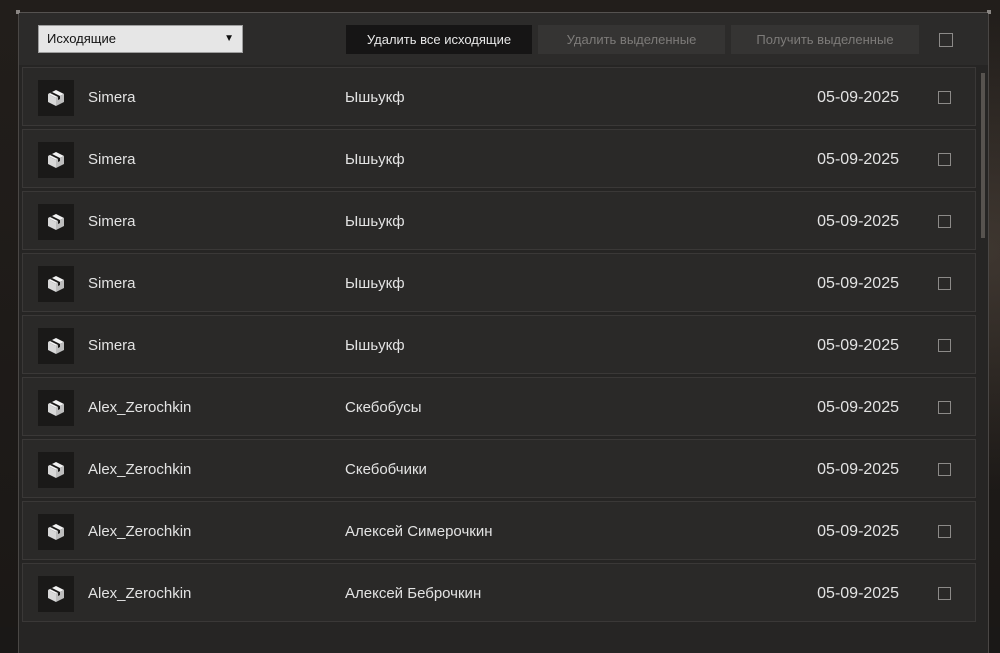 This screenshot has width=1000, height=653. Describe the element at coordinates (499, 406) in the screenshot. I see `message-row: Alex_Zerochkin Скебобусы 05-09-2025` at that location.